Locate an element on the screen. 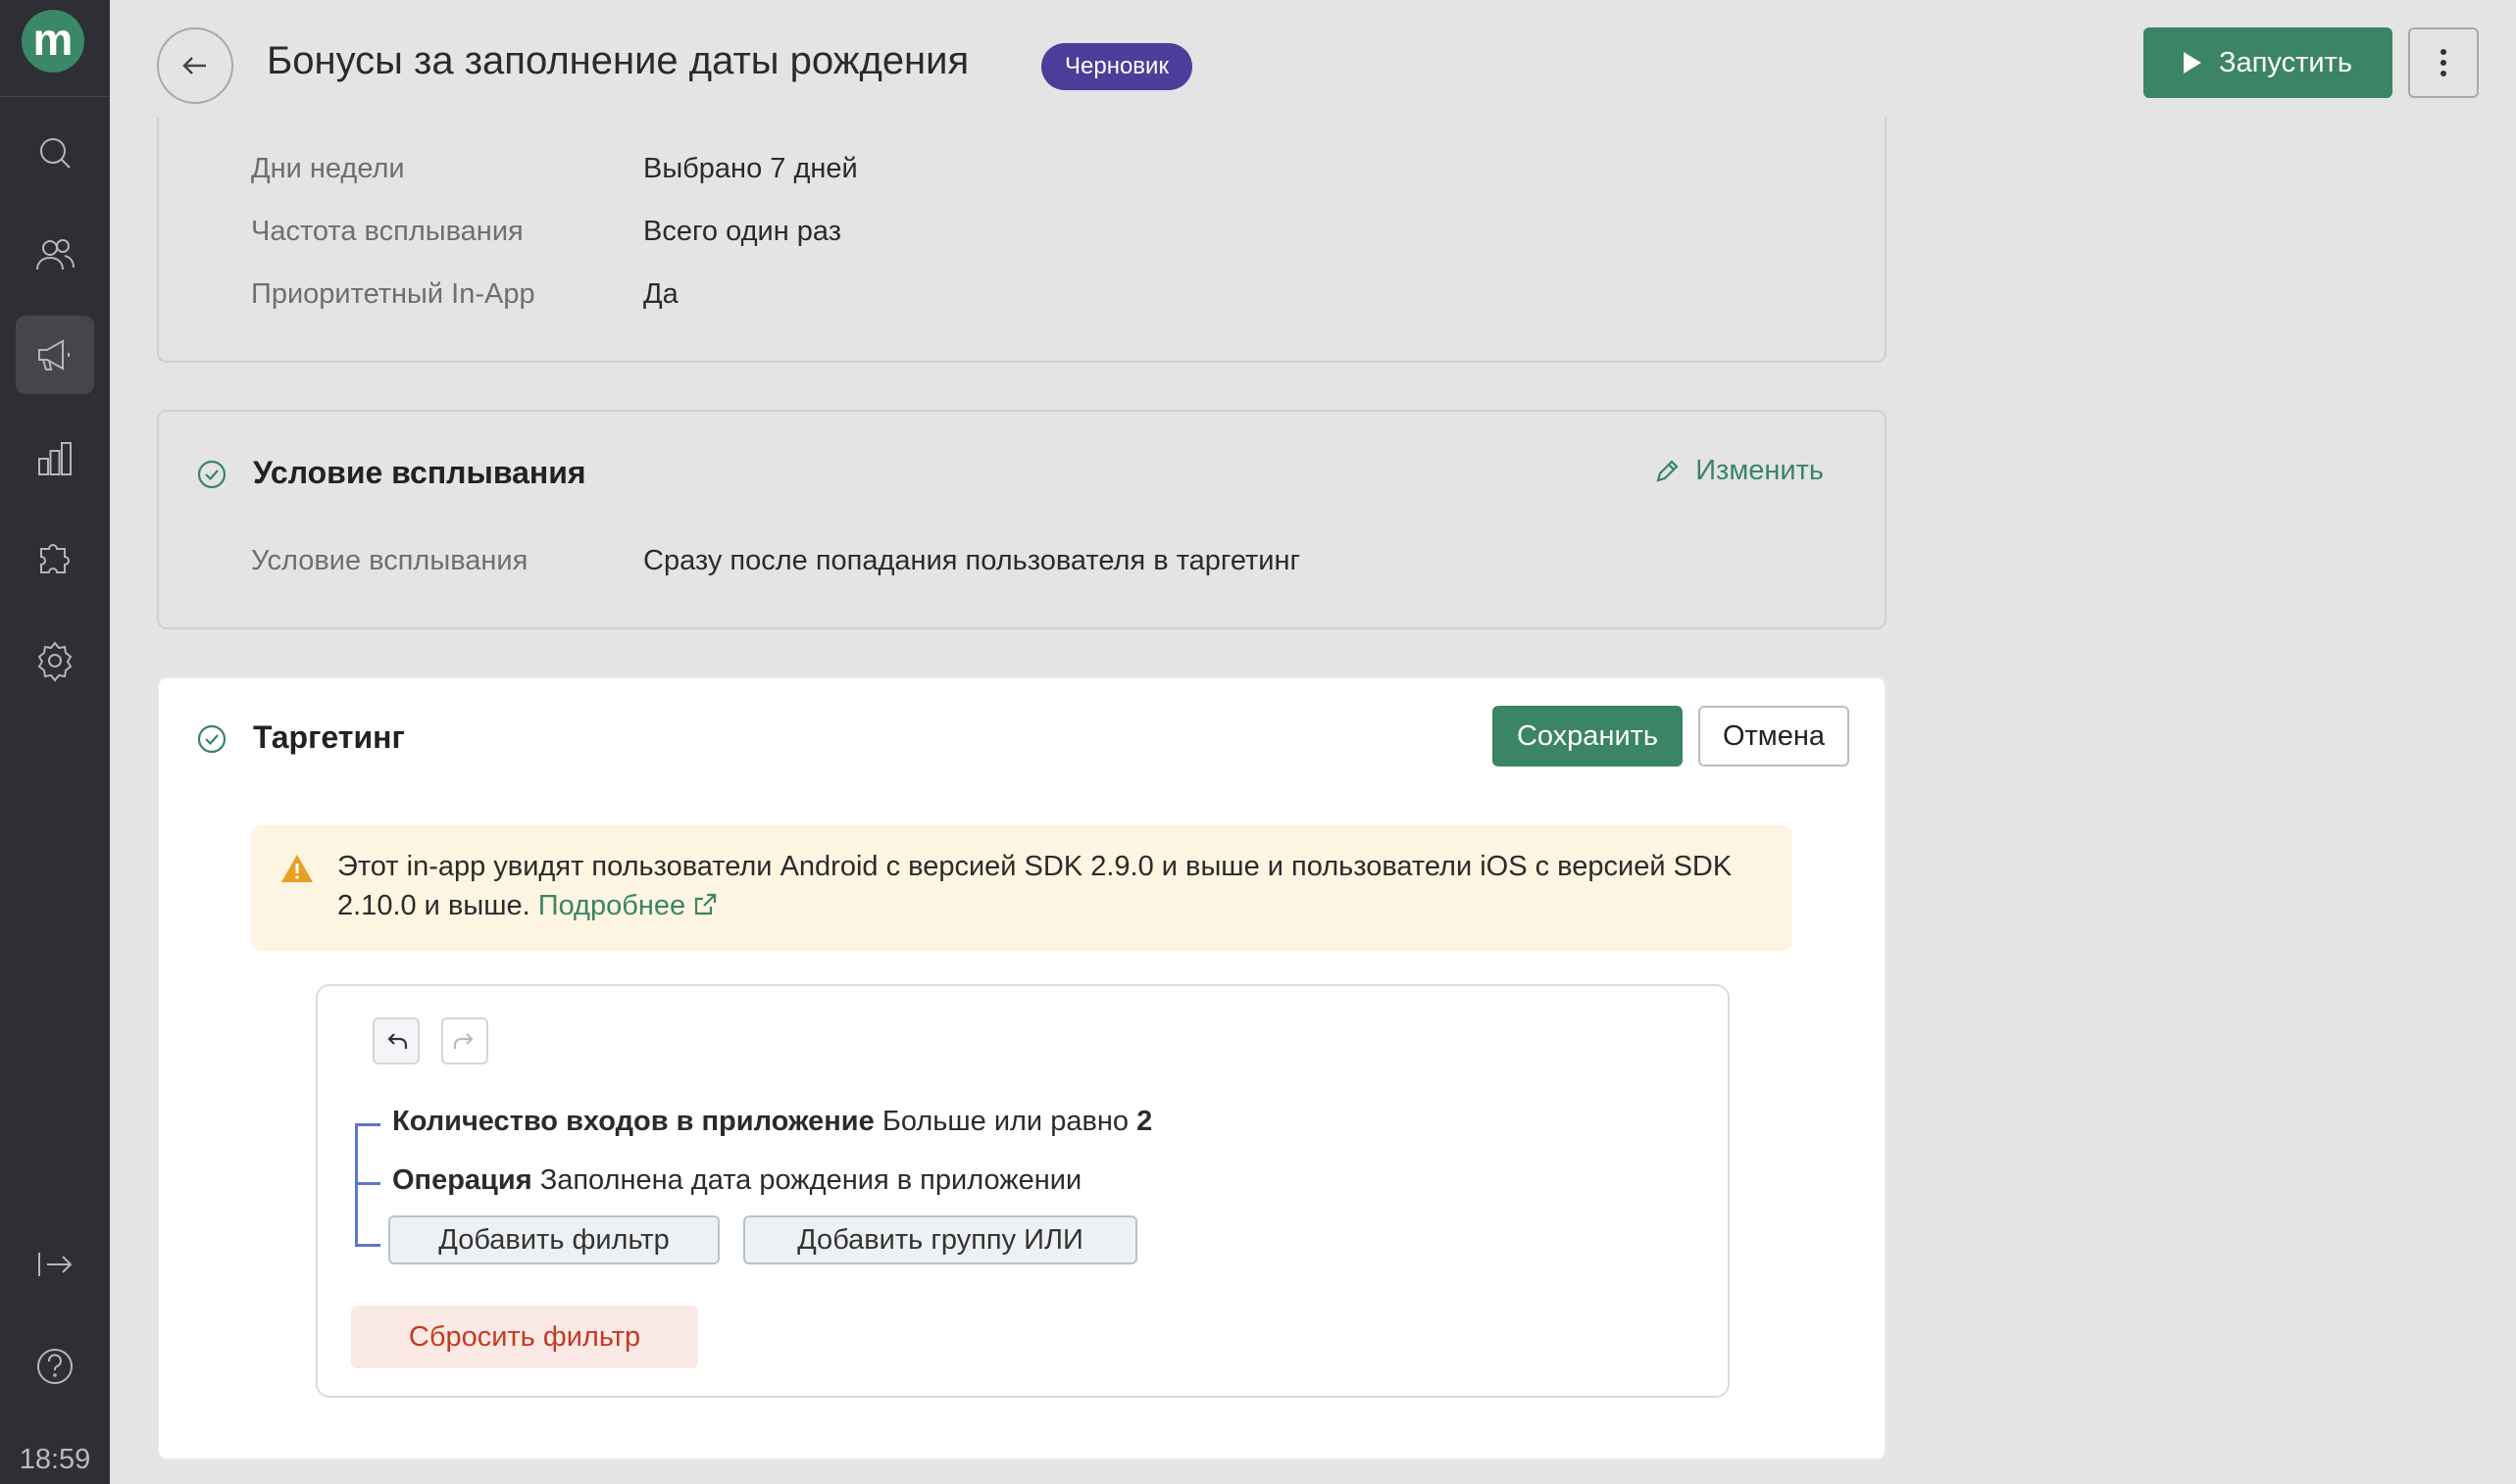  sidebar-item-analytics is located at coordinates (55, 459).